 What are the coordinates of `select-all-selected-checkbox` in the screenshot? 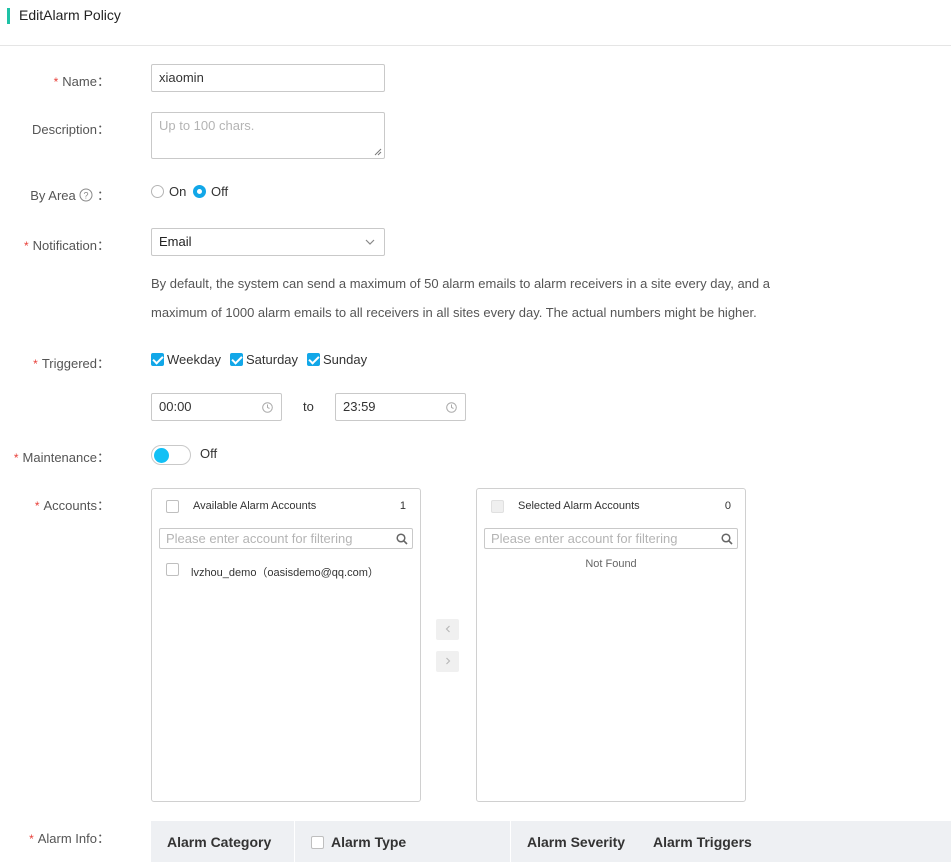 It's located at (497, 506).